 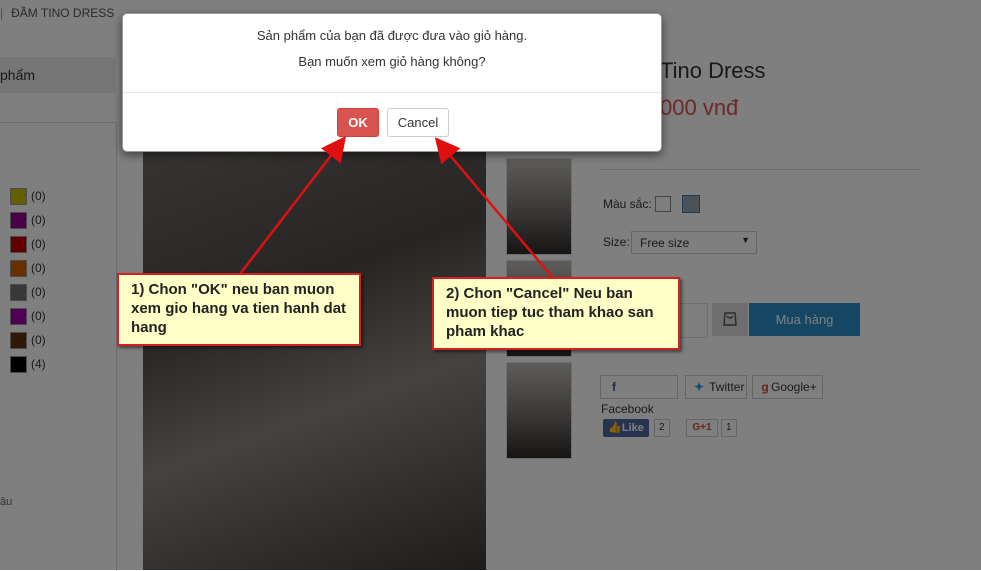 What do you see at coordinates (293, 205) in the screenshot?
I see `arrow-to-ok` at bounding box center [293, 205].